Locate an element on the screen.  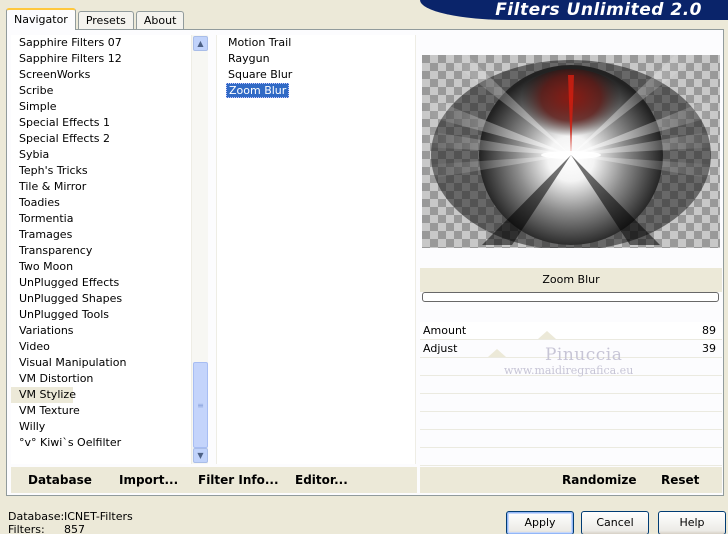
category-item: Special Effects 1 is located at coordinates (109, 123).